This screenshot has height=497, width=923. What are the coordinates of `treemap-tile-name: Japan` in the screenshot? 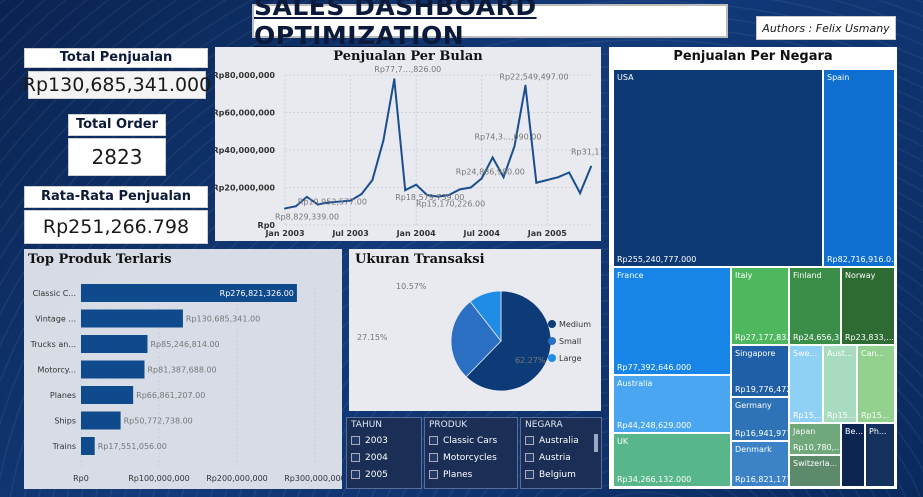 It's located at (804, 431).